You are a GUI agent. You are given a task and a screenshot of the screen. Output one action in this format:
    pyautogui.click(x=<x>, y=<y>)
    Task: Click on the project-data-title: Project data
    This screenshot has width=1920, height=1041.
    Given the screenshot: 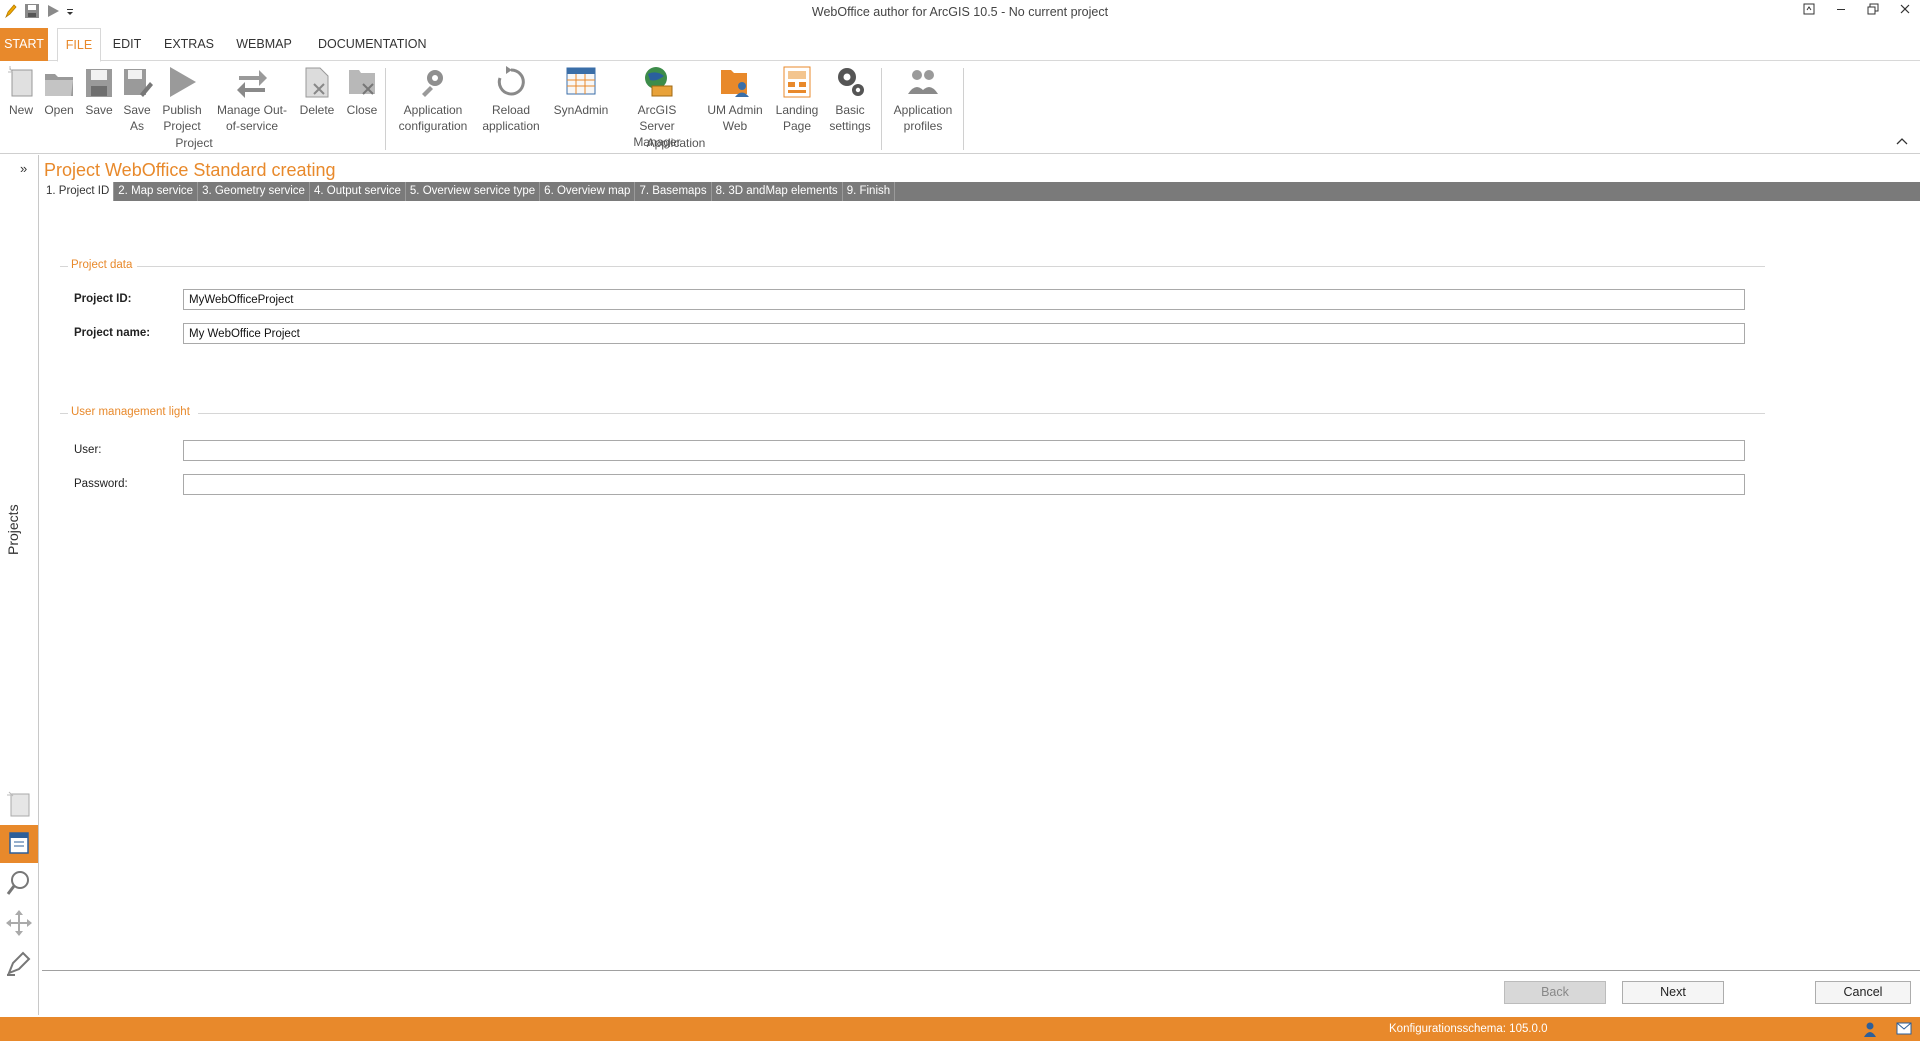 What is the action you would take?
    pyautogui.click(x=102, y=265)
    